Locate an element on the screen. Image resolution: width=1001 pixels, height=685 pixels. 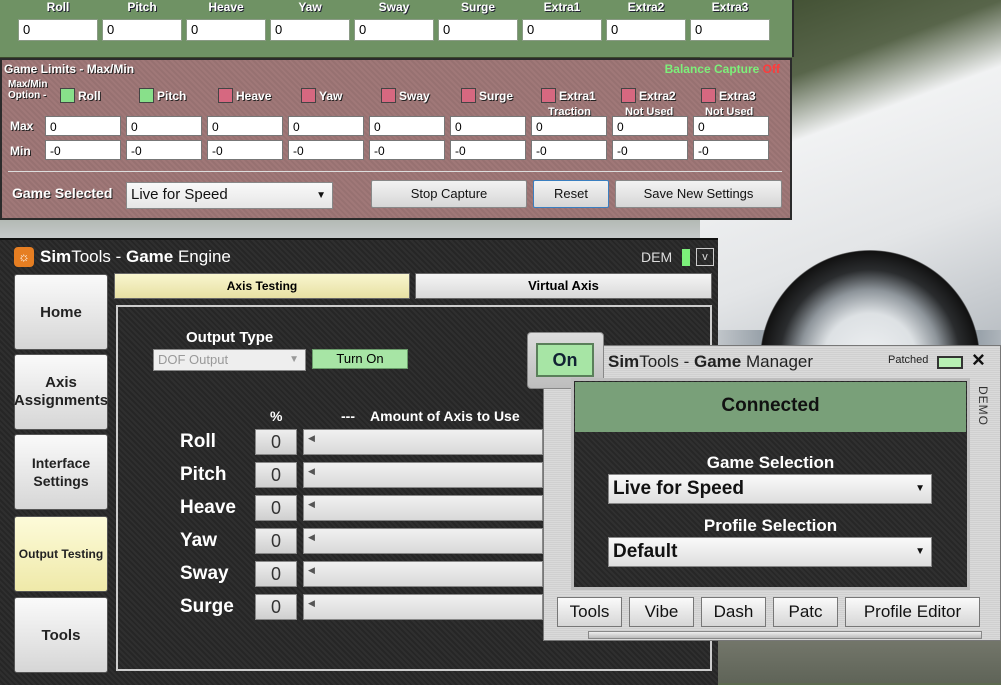
limit-option-surge: Surge is located at coordinates (487, 96).